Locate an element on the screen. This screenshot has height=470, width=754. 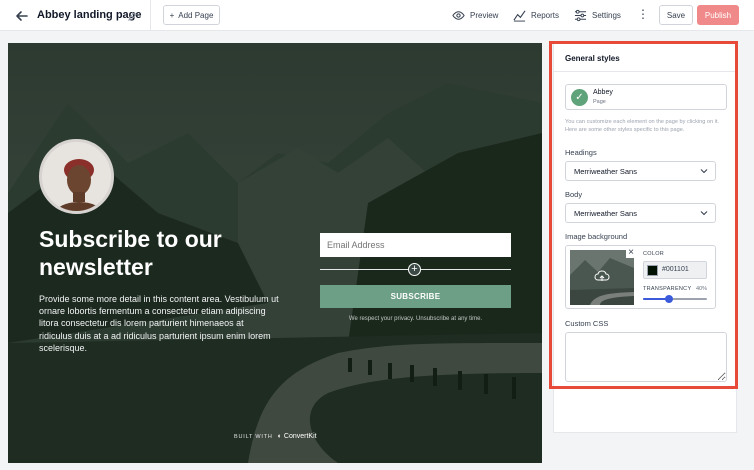
settings-label: Settings is located at coordinates (606, 15).